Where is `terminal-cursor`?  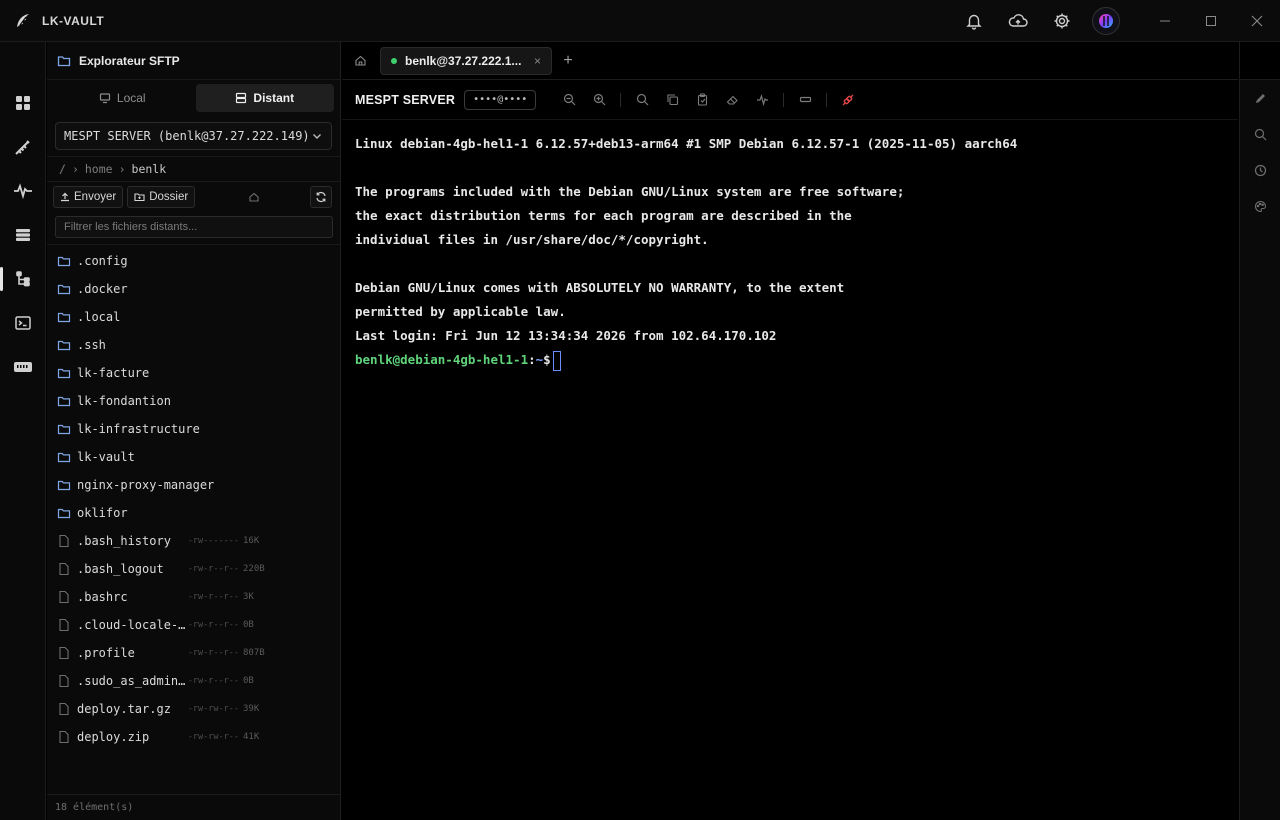 terminal-cursor is located at coordinates (556, 360).